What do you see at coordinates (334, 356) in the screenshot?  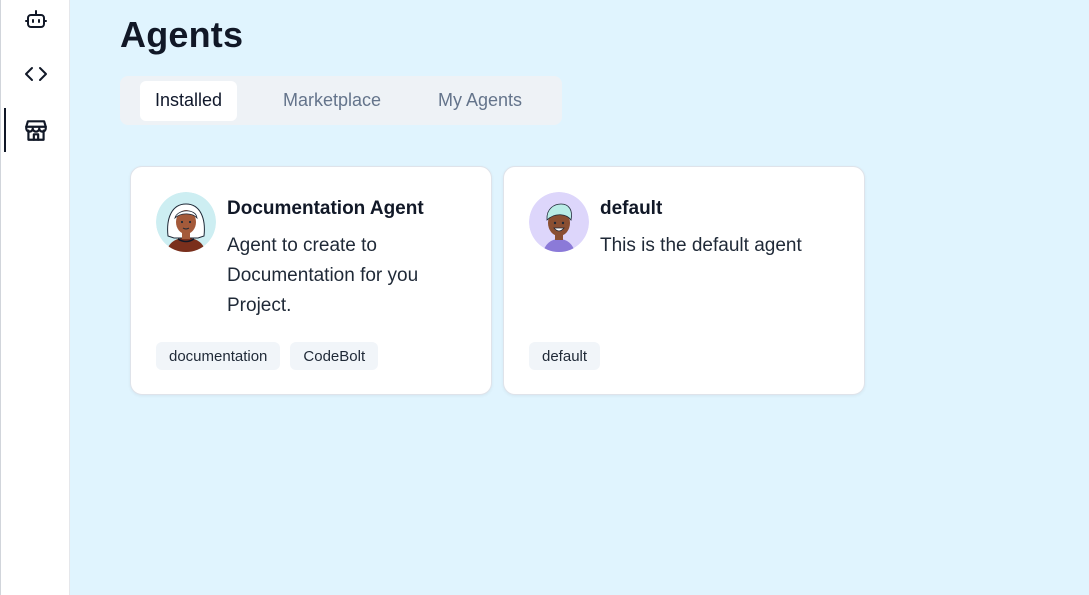 I see `tag-chip: CodeBolt` at bounding box center [334, 356].